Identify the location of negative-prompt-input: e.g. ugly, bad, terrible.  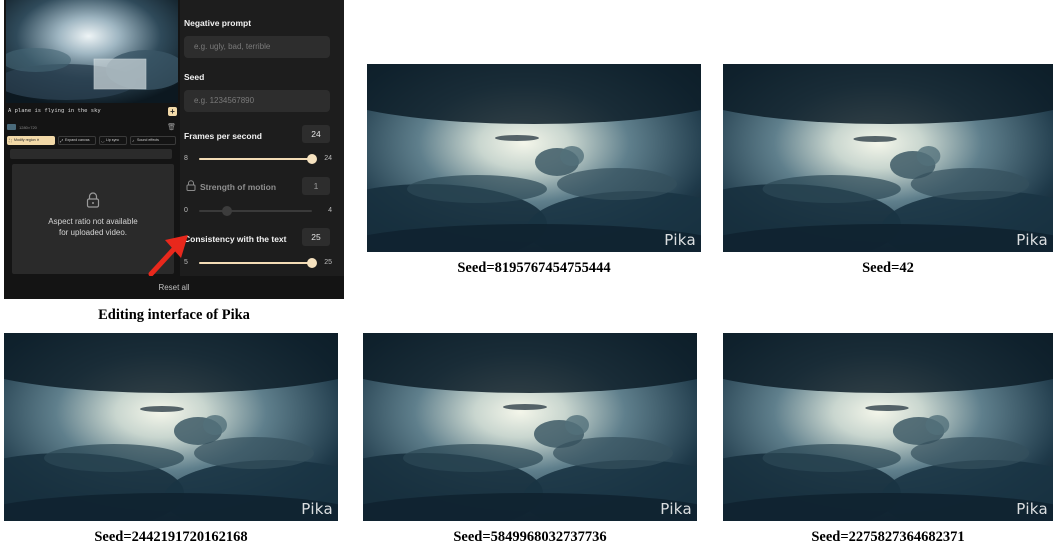
(257, 47).